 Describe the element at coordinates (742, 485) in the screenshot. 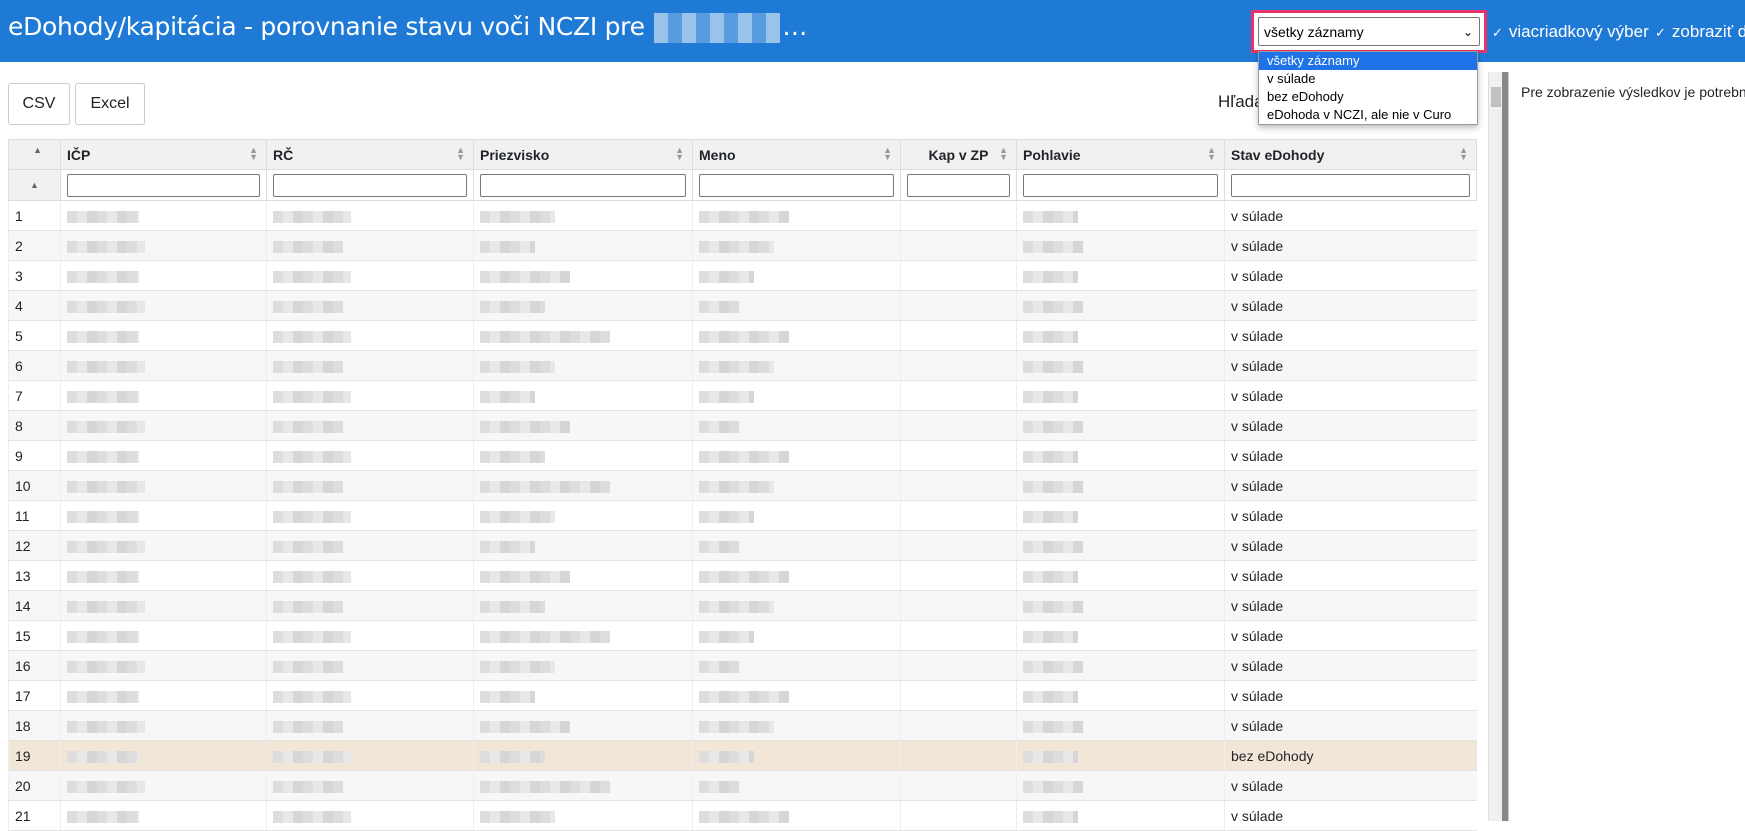

I see `table-row: 10 v súlade` at that location.